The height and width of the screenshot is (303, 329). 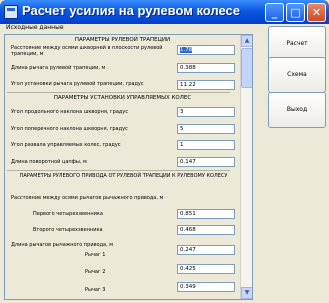 What do you see at coordinates (206, 287) in the screenshot?
I see `lever3-field: 0.349` at bounding box center [206, 287].